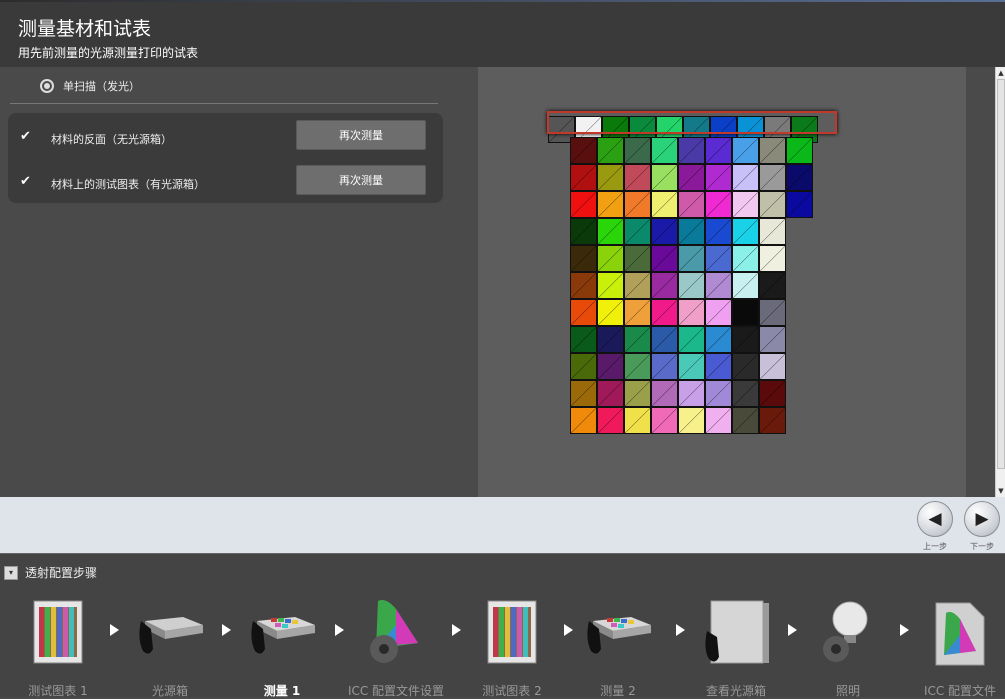 The image size is (1005, 699). I want to click on preview-scrollbar: ▲ ▼, so click(1000, 282).